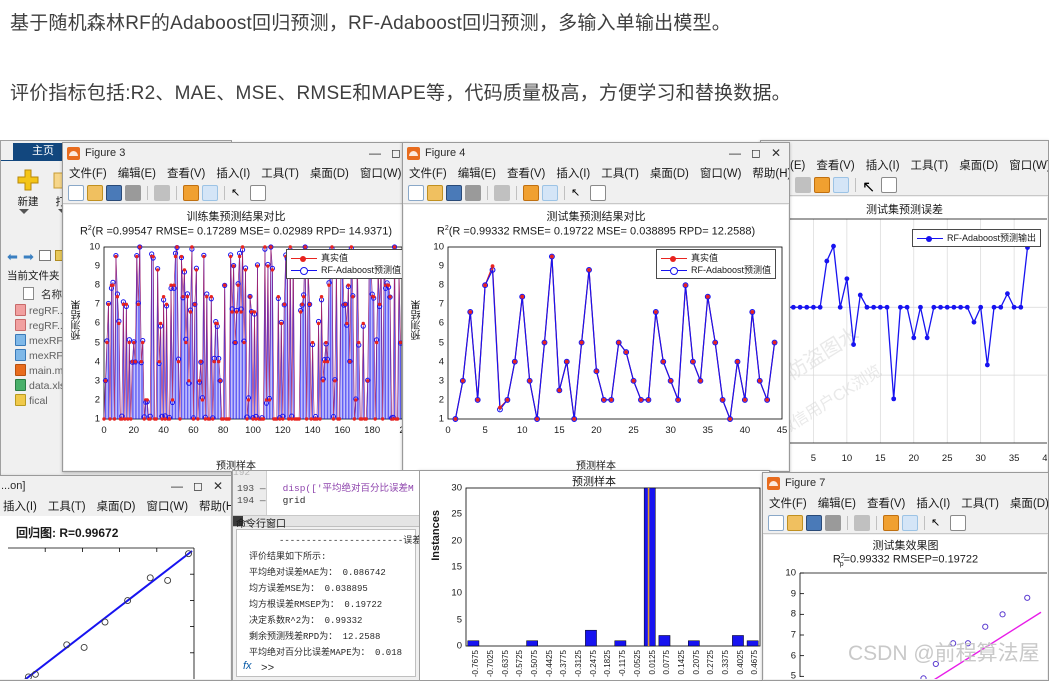 The width and height of the screenshot is (1049, 681). Describe the element at coordinates (883, 165) in the screenshot. I see `menu-item-4: 插入(I)` at that location.